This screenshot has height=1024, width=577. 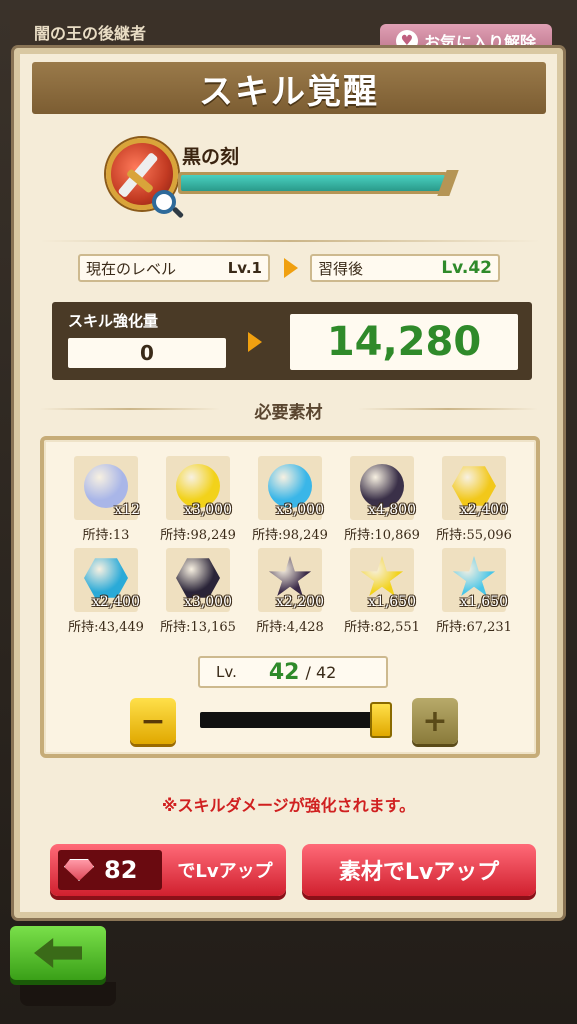 What do you see at coordinates (289, 88) in the screenshot?
I see `dialog-title: スキル覚醒` at bounding box center [289, 88].